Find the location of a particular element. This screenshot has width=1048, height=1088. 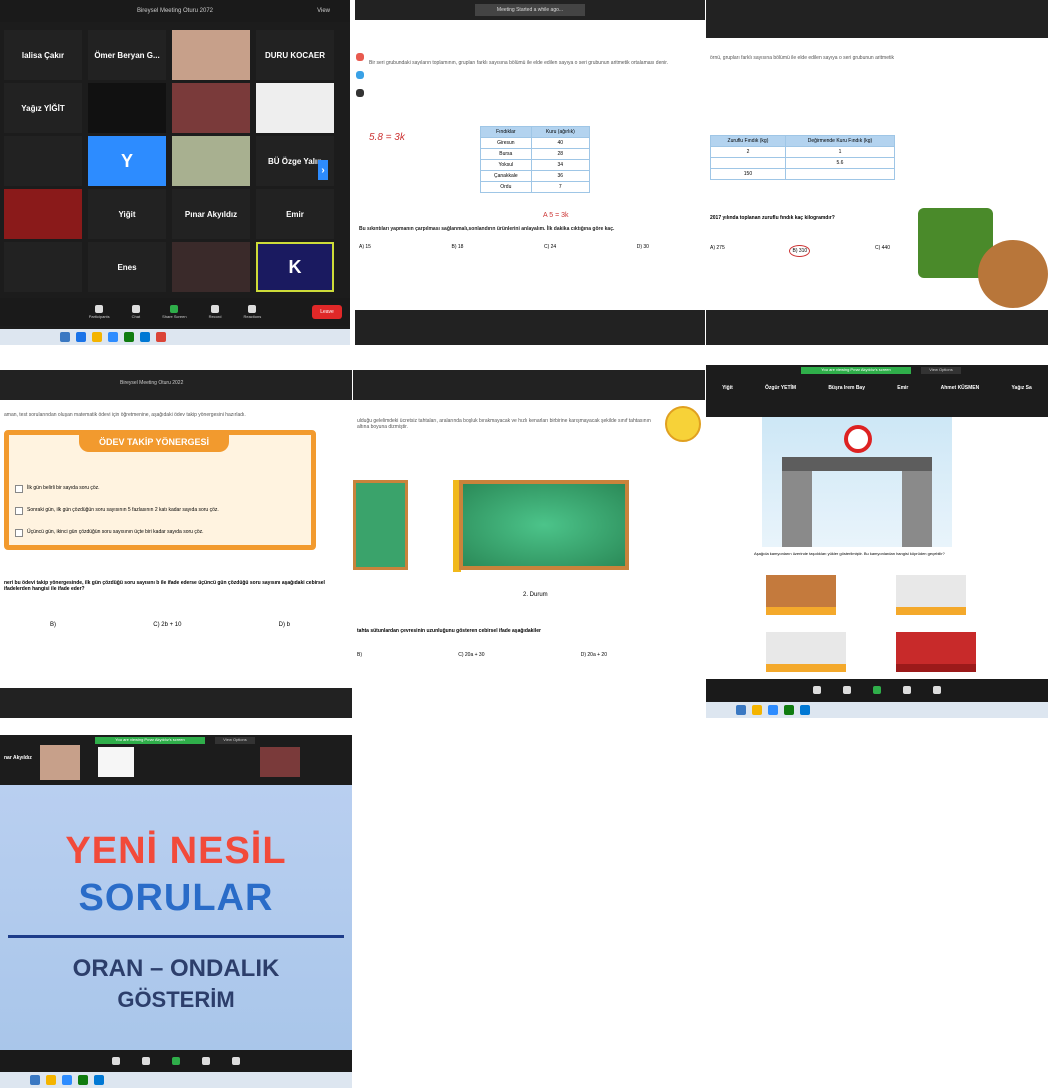

answer-option: C) 2b + 10 is located at coordinates (167, 625).